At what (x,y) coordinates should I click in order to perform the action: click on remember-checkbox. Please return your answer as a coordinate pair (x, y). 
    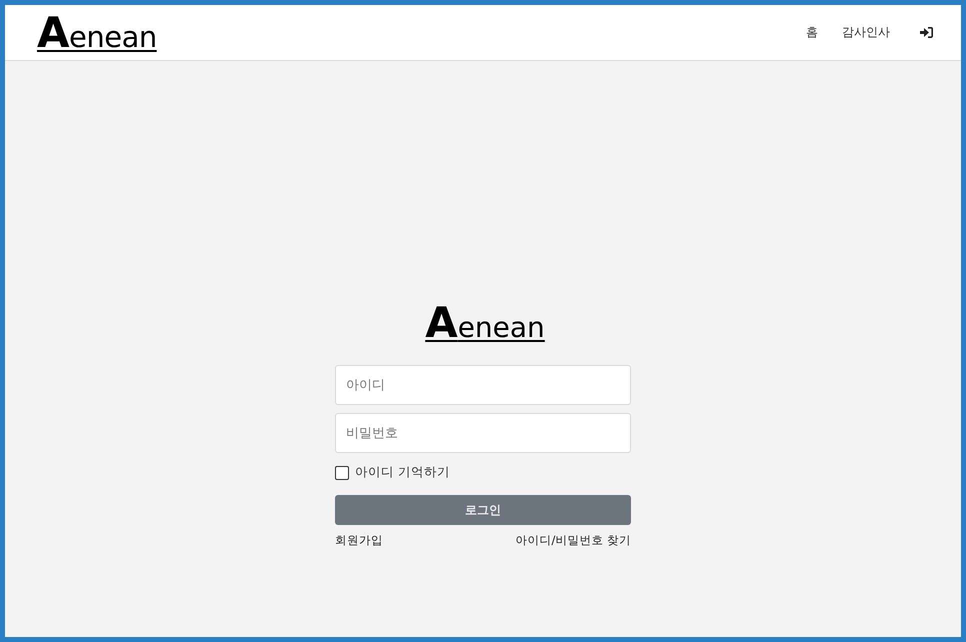
    Looking at the image, I should click on (342, 473).